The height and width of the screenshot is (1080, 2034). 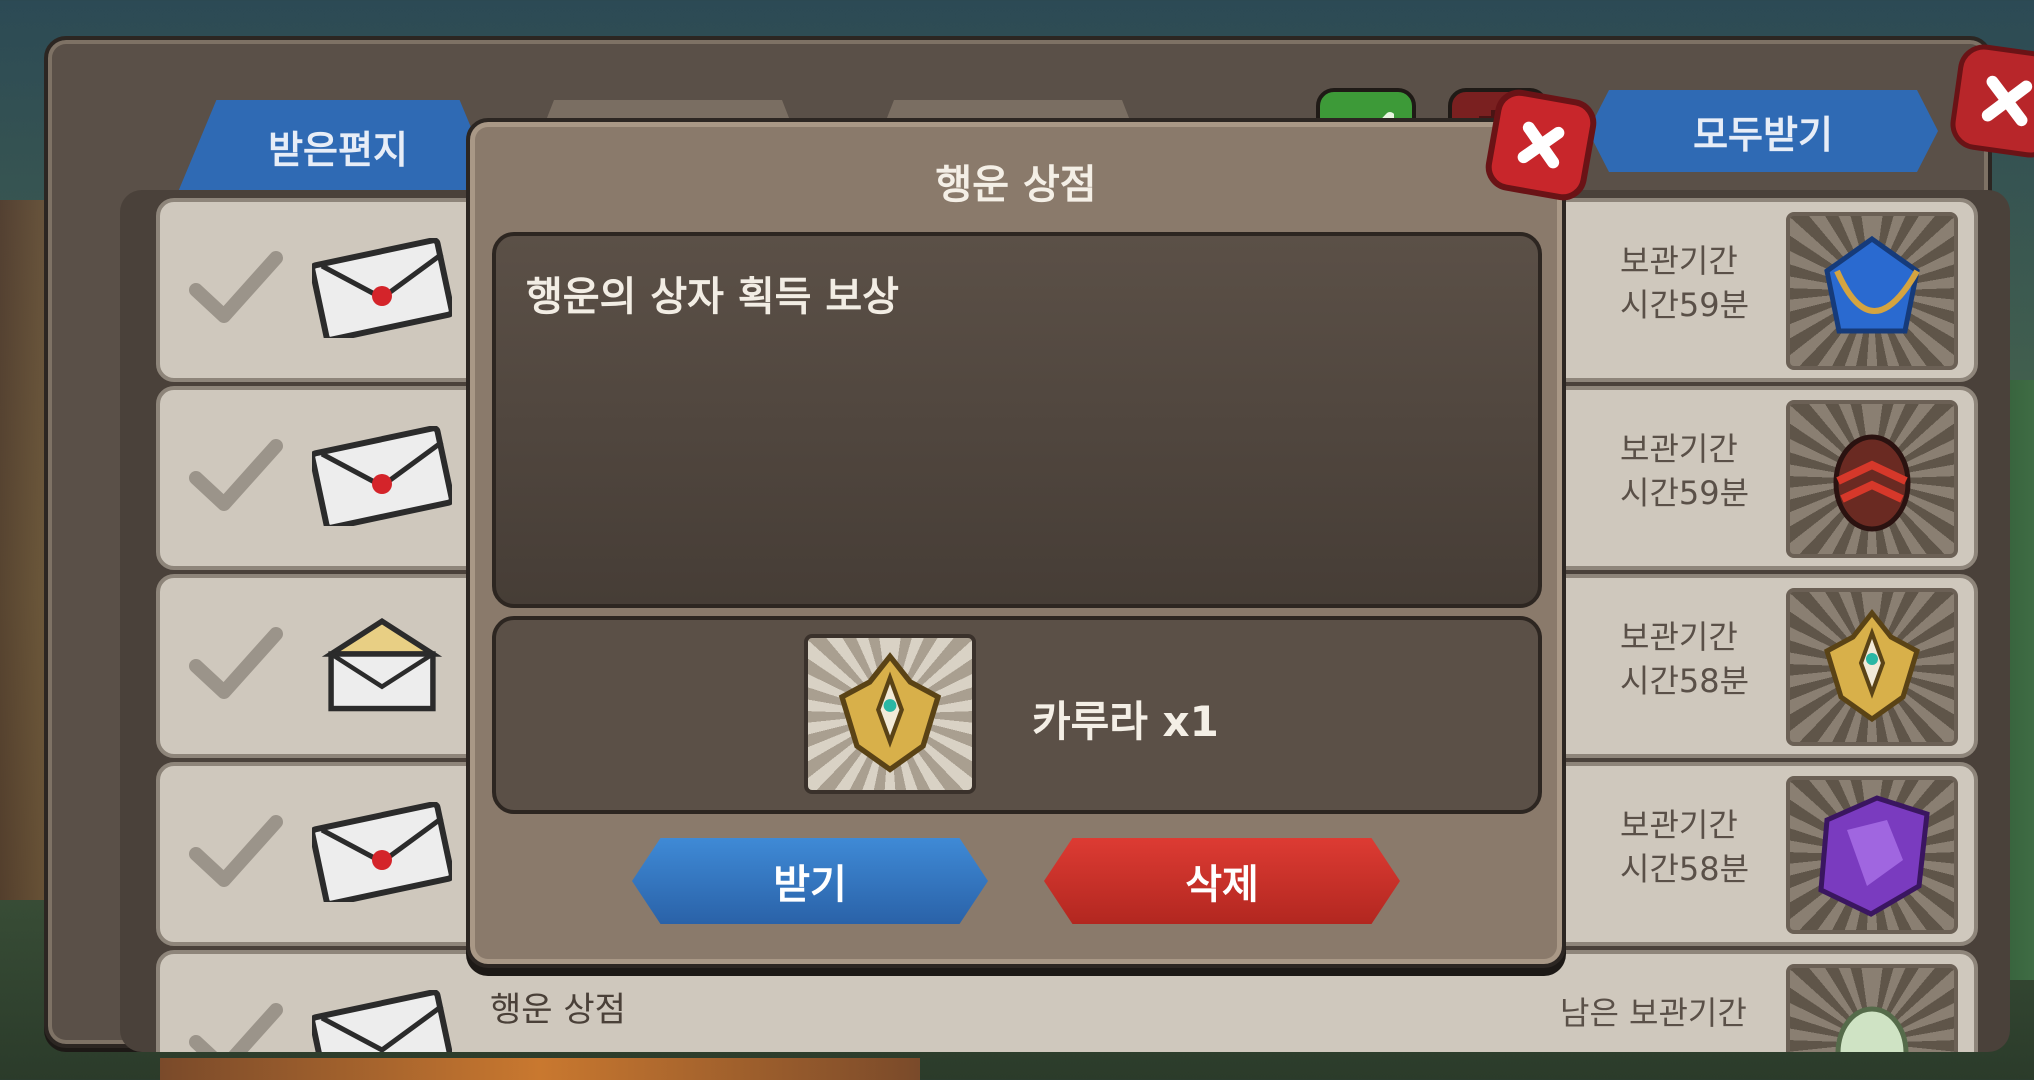 What do you see at coordinates (810, 881) in the screenshot?
I see `receive-button: 받기` at bounding box center [810, 881].